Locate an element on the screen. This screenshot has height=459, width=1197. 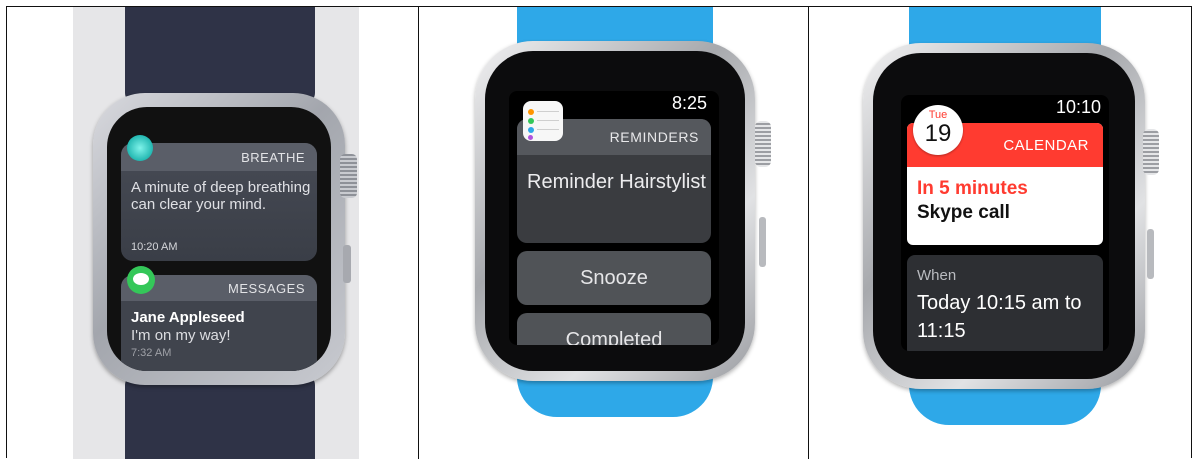
notification-time: 10:20 AM is located at coordinates (154, 247).